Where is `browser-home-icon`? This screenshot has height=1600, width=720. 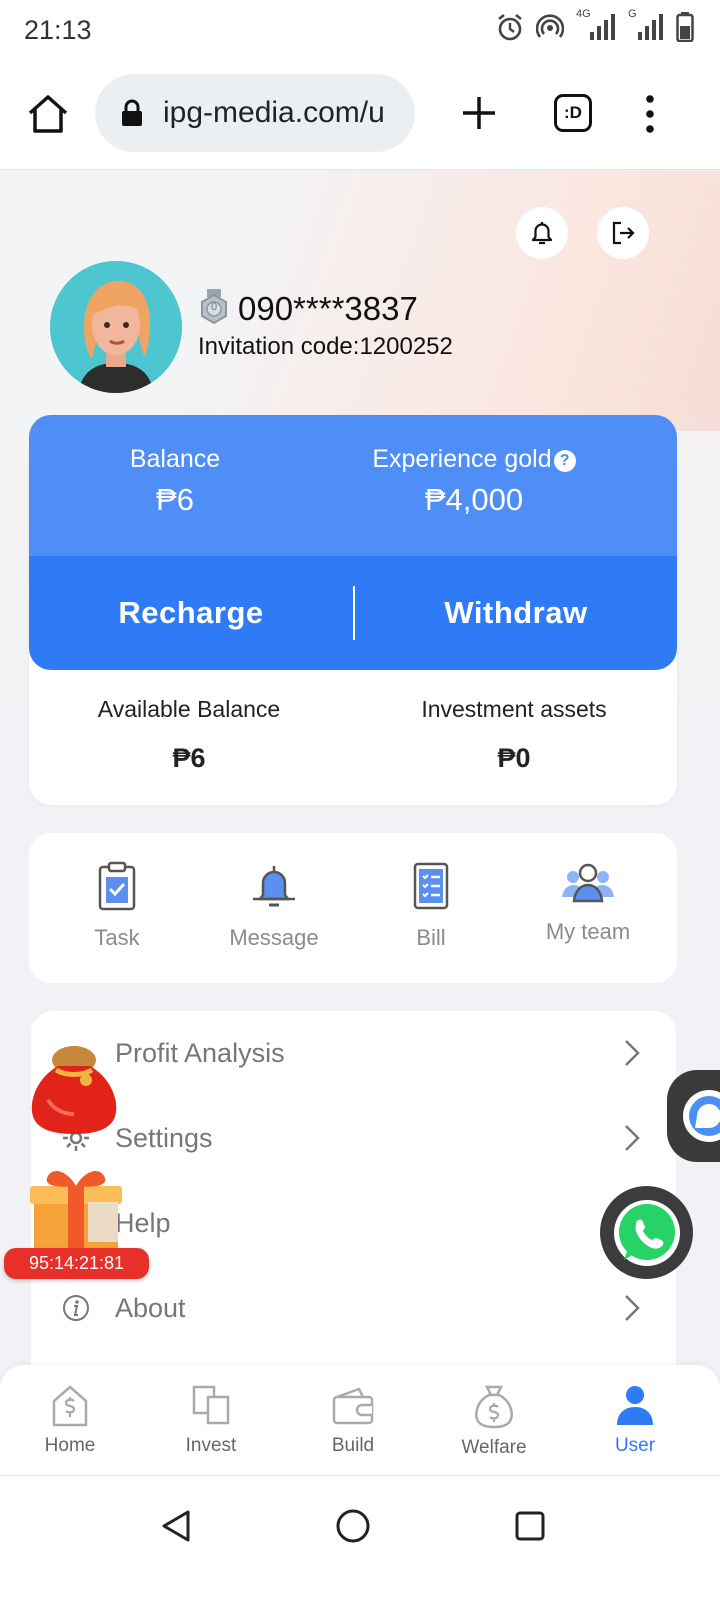
browser-home-icon is located at coordinates (48, 114).